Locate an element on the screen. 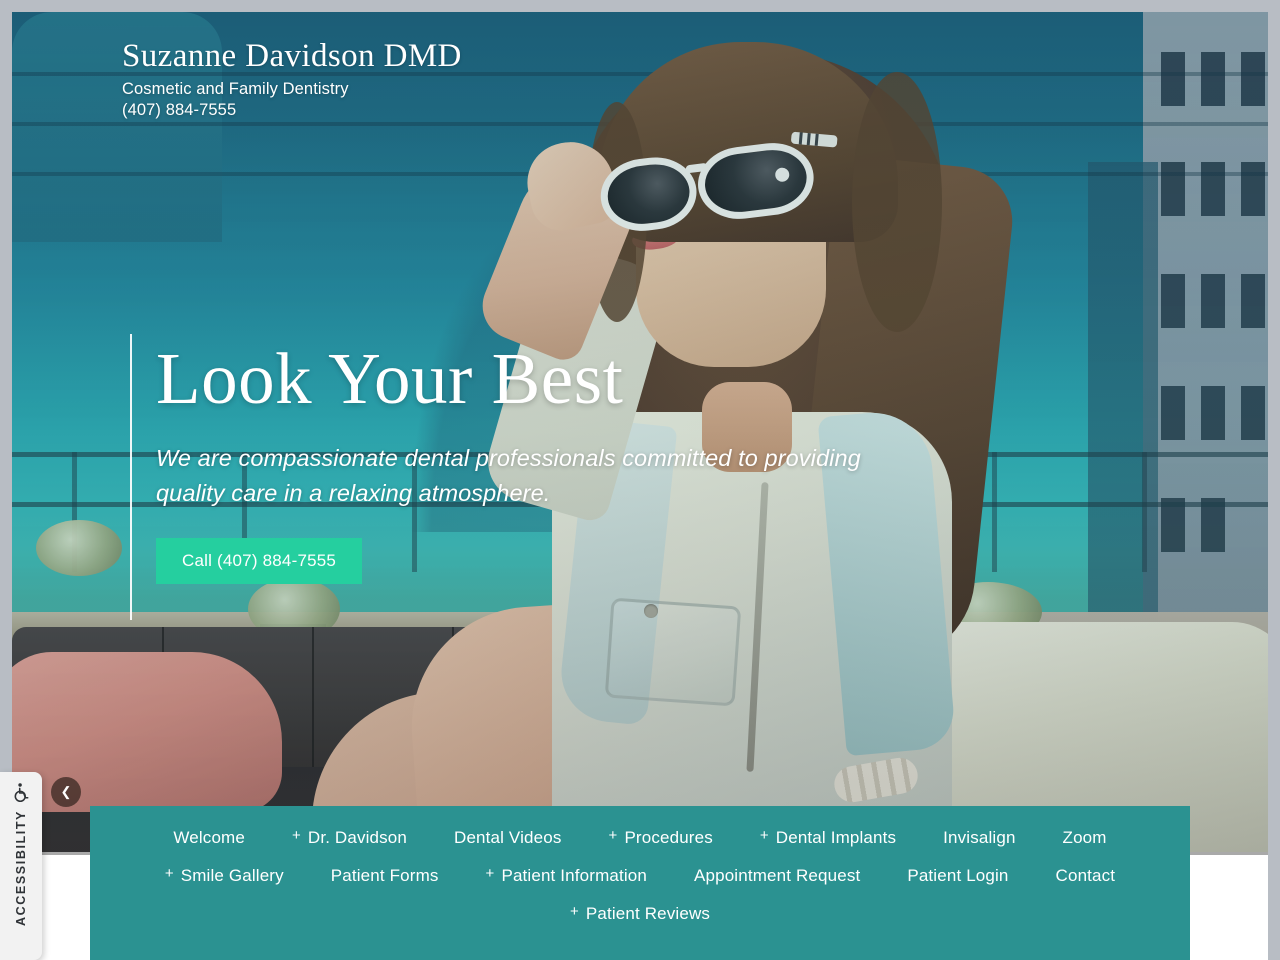  accessibility-widget-button: ACCESSIBILITY is located at coordinates (21, 866).